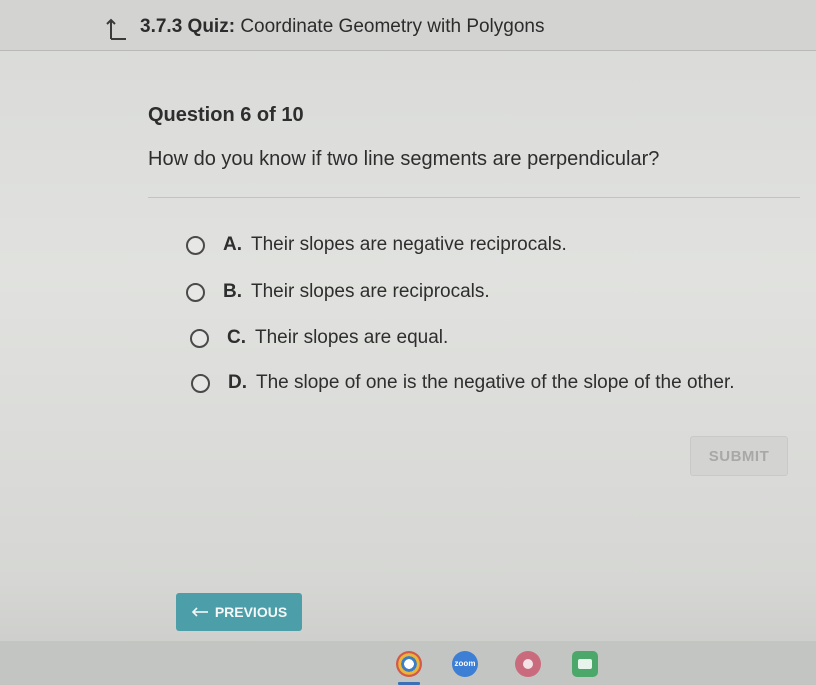 This screenshot has height=685, width=816. I want to click on option-c: C. Their slopes are equal., so click(319, 338).